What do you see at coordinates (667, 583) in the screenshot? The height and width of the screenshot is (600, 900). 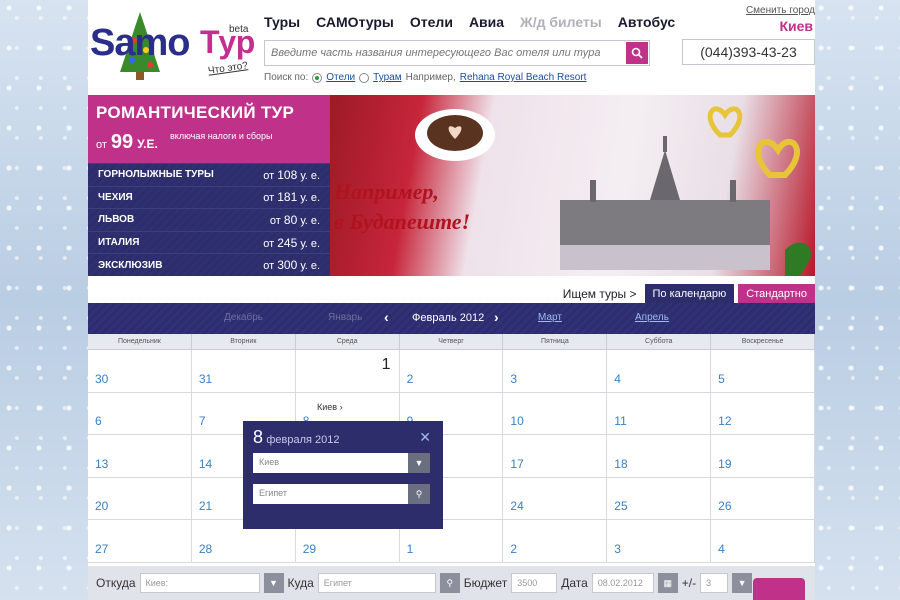 I see `calendar-icon: ▦` at bounding box center [667, 583].